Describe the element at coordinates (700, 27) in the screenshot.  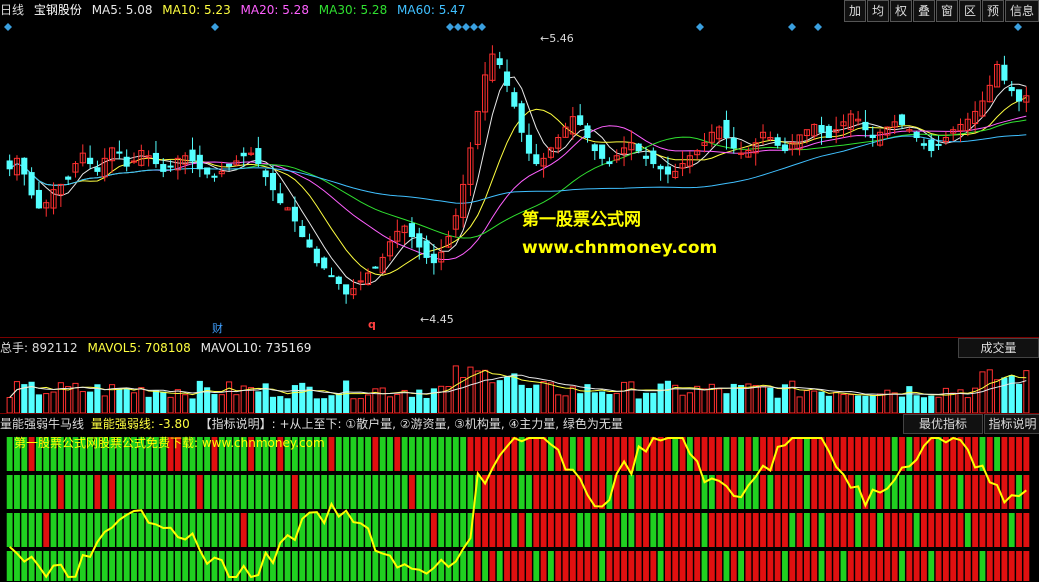
I see `signal-diamond-icon` at that location.